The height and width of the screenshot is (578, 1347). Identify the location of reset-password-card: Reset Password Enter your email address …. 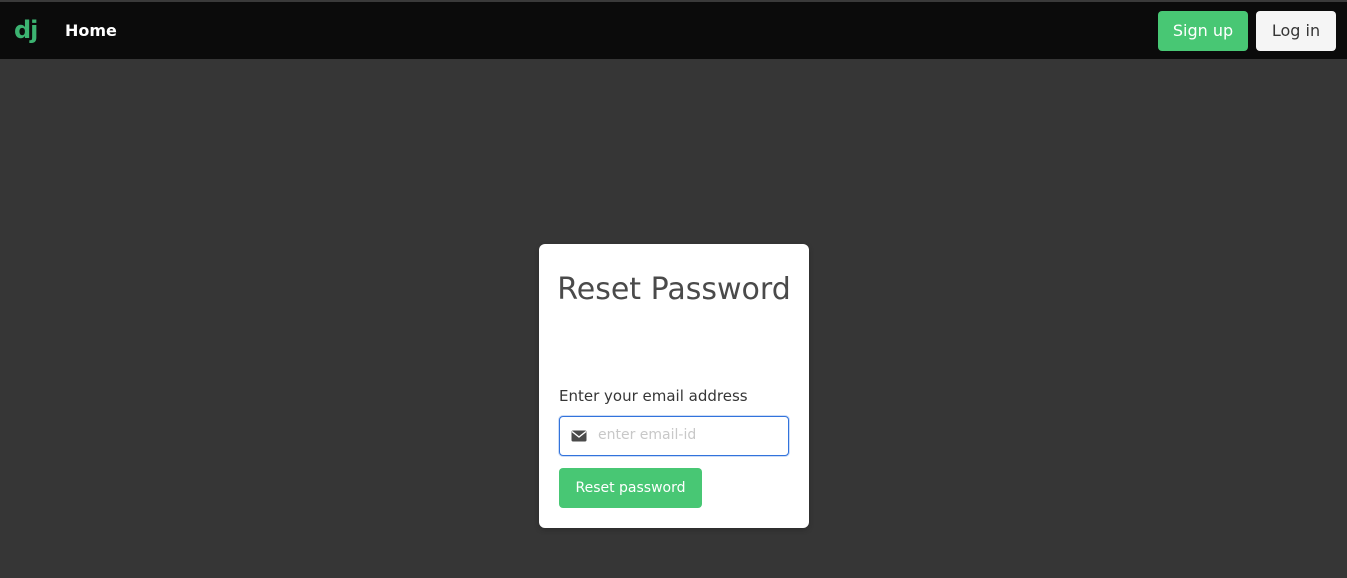
(674, 386).